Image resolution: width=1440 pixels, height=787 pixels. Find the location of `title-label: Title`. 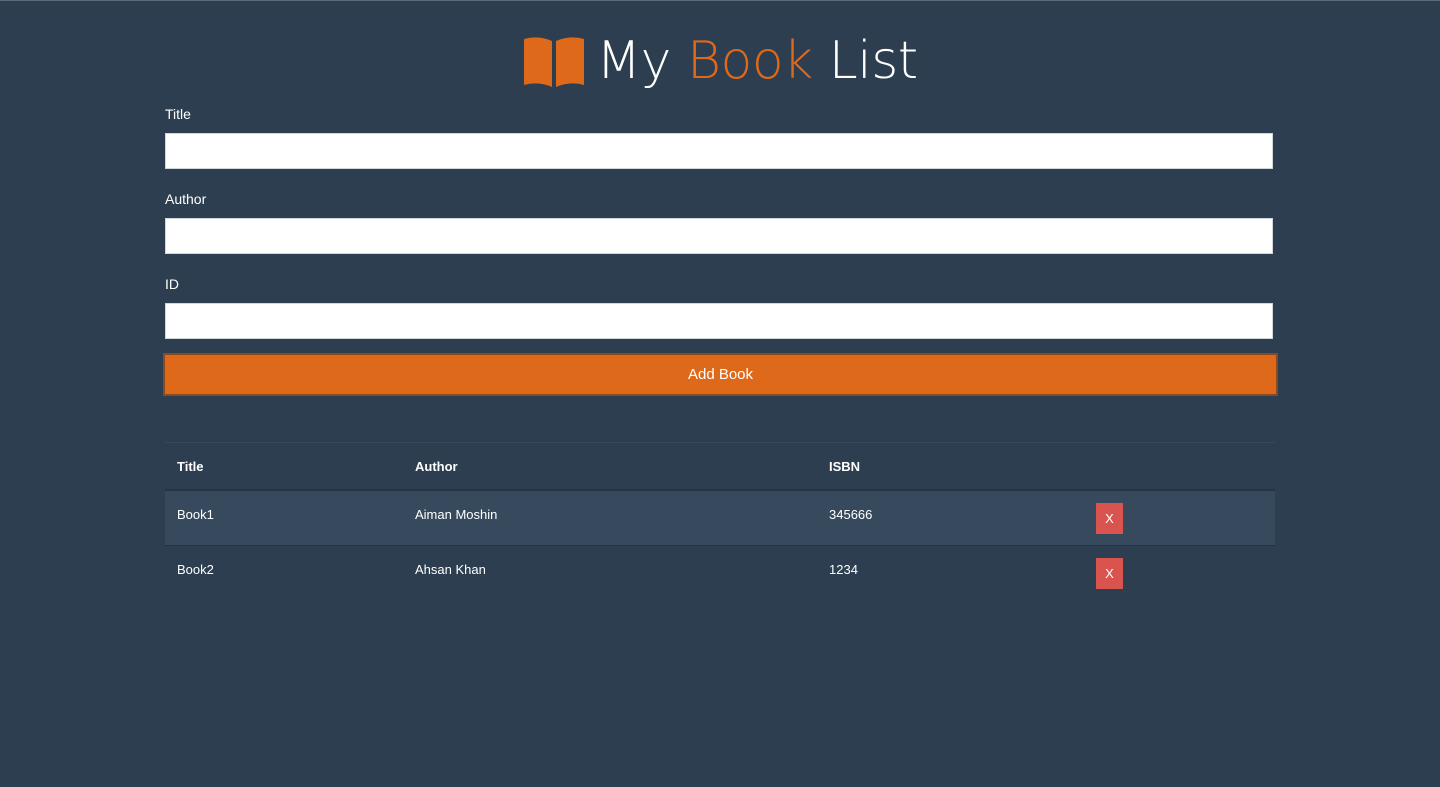

title-label: Title is located at coordinates (178, 114).